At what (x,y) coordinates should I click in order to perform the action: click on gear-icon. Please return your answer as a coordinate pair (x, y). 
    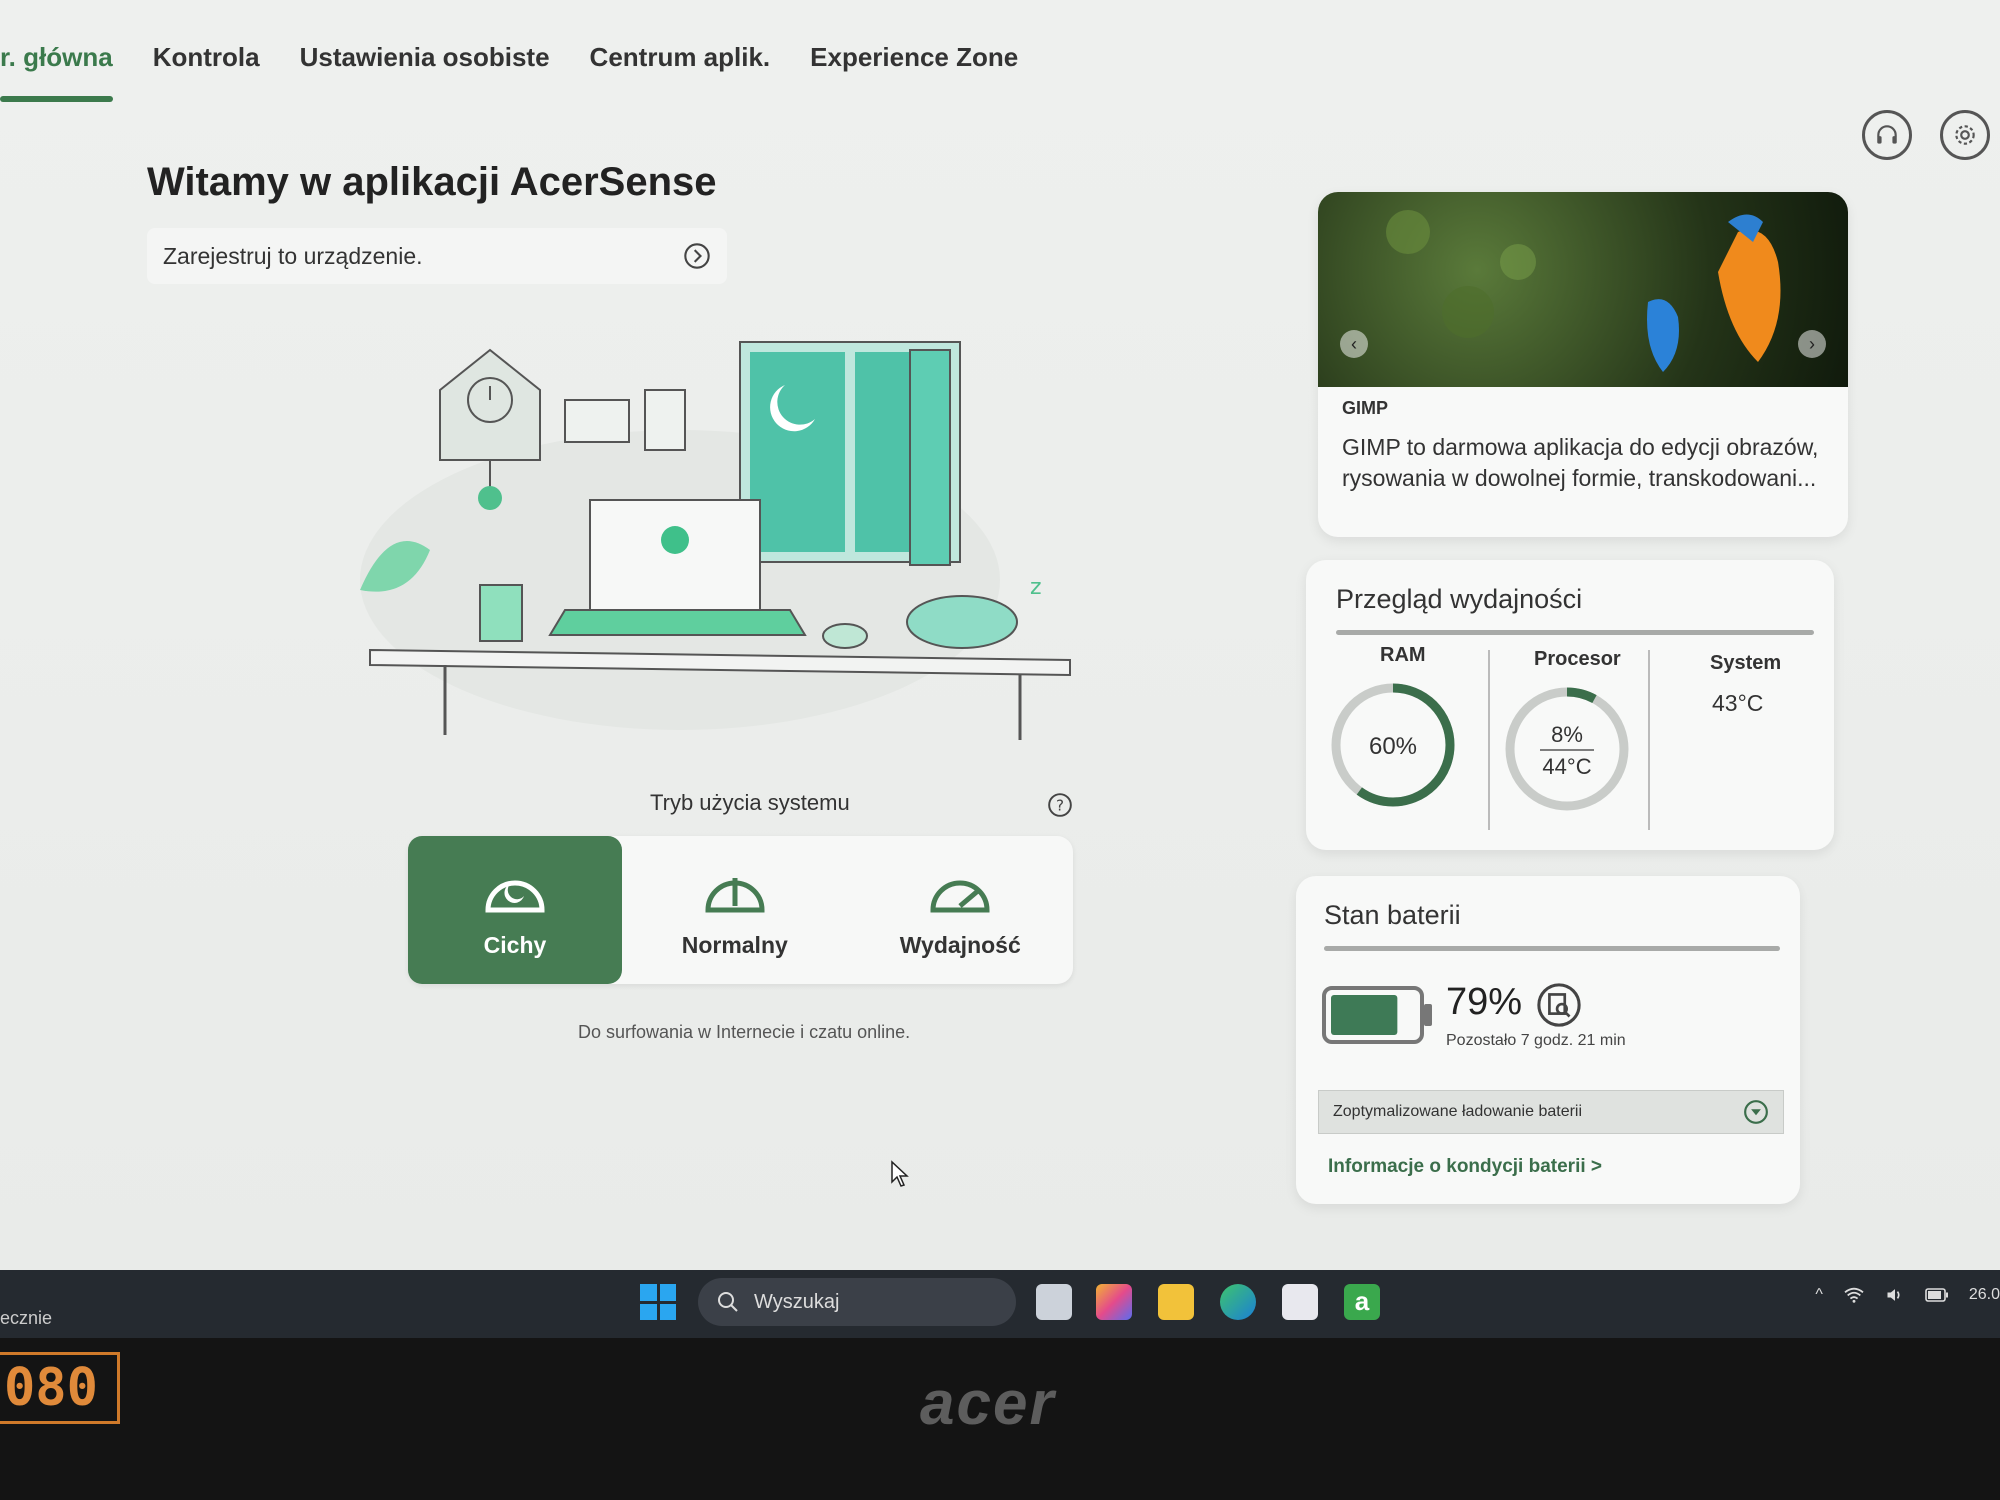
    Looking at the image, I should click on (1965, 135).